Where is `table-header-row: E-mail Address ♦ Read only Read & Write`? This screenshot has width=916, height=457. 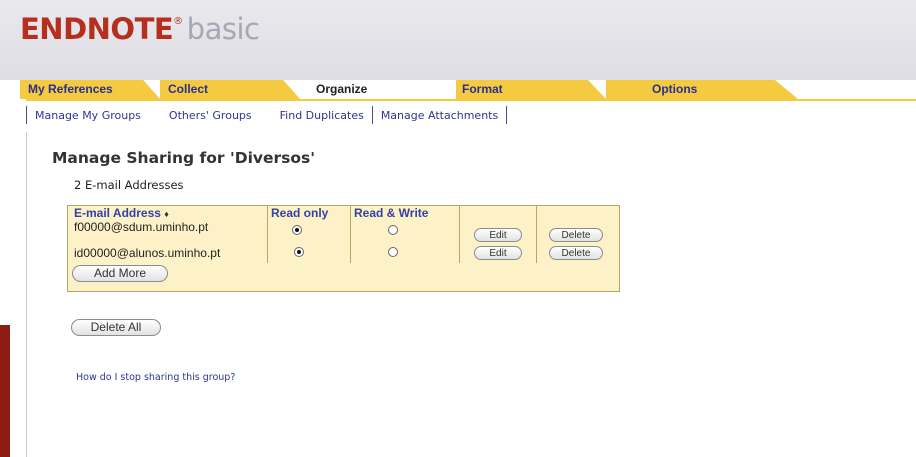
table-header-row: E-mail Address ♦ Read only Read & Write is located at coordinates (343, 213).